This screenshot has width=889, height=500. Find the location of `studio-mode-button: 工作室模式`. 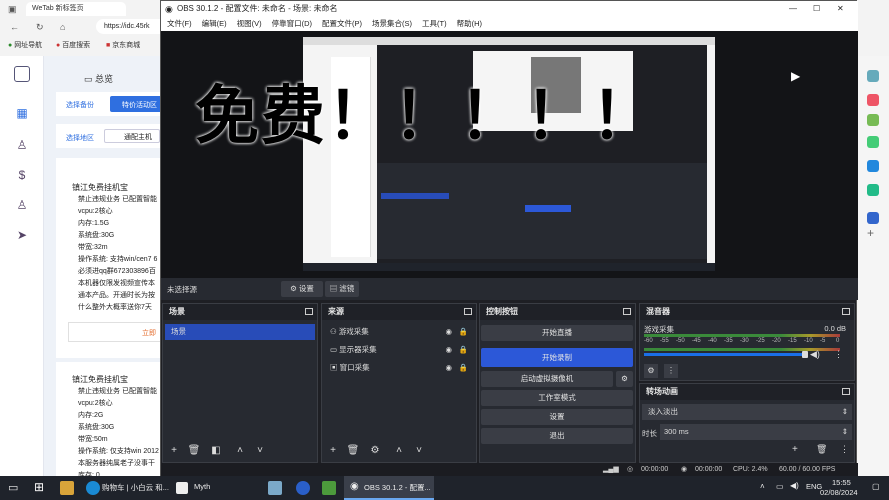

studio-mode-button: 工作室模式 is located at coordinates (557, 398).